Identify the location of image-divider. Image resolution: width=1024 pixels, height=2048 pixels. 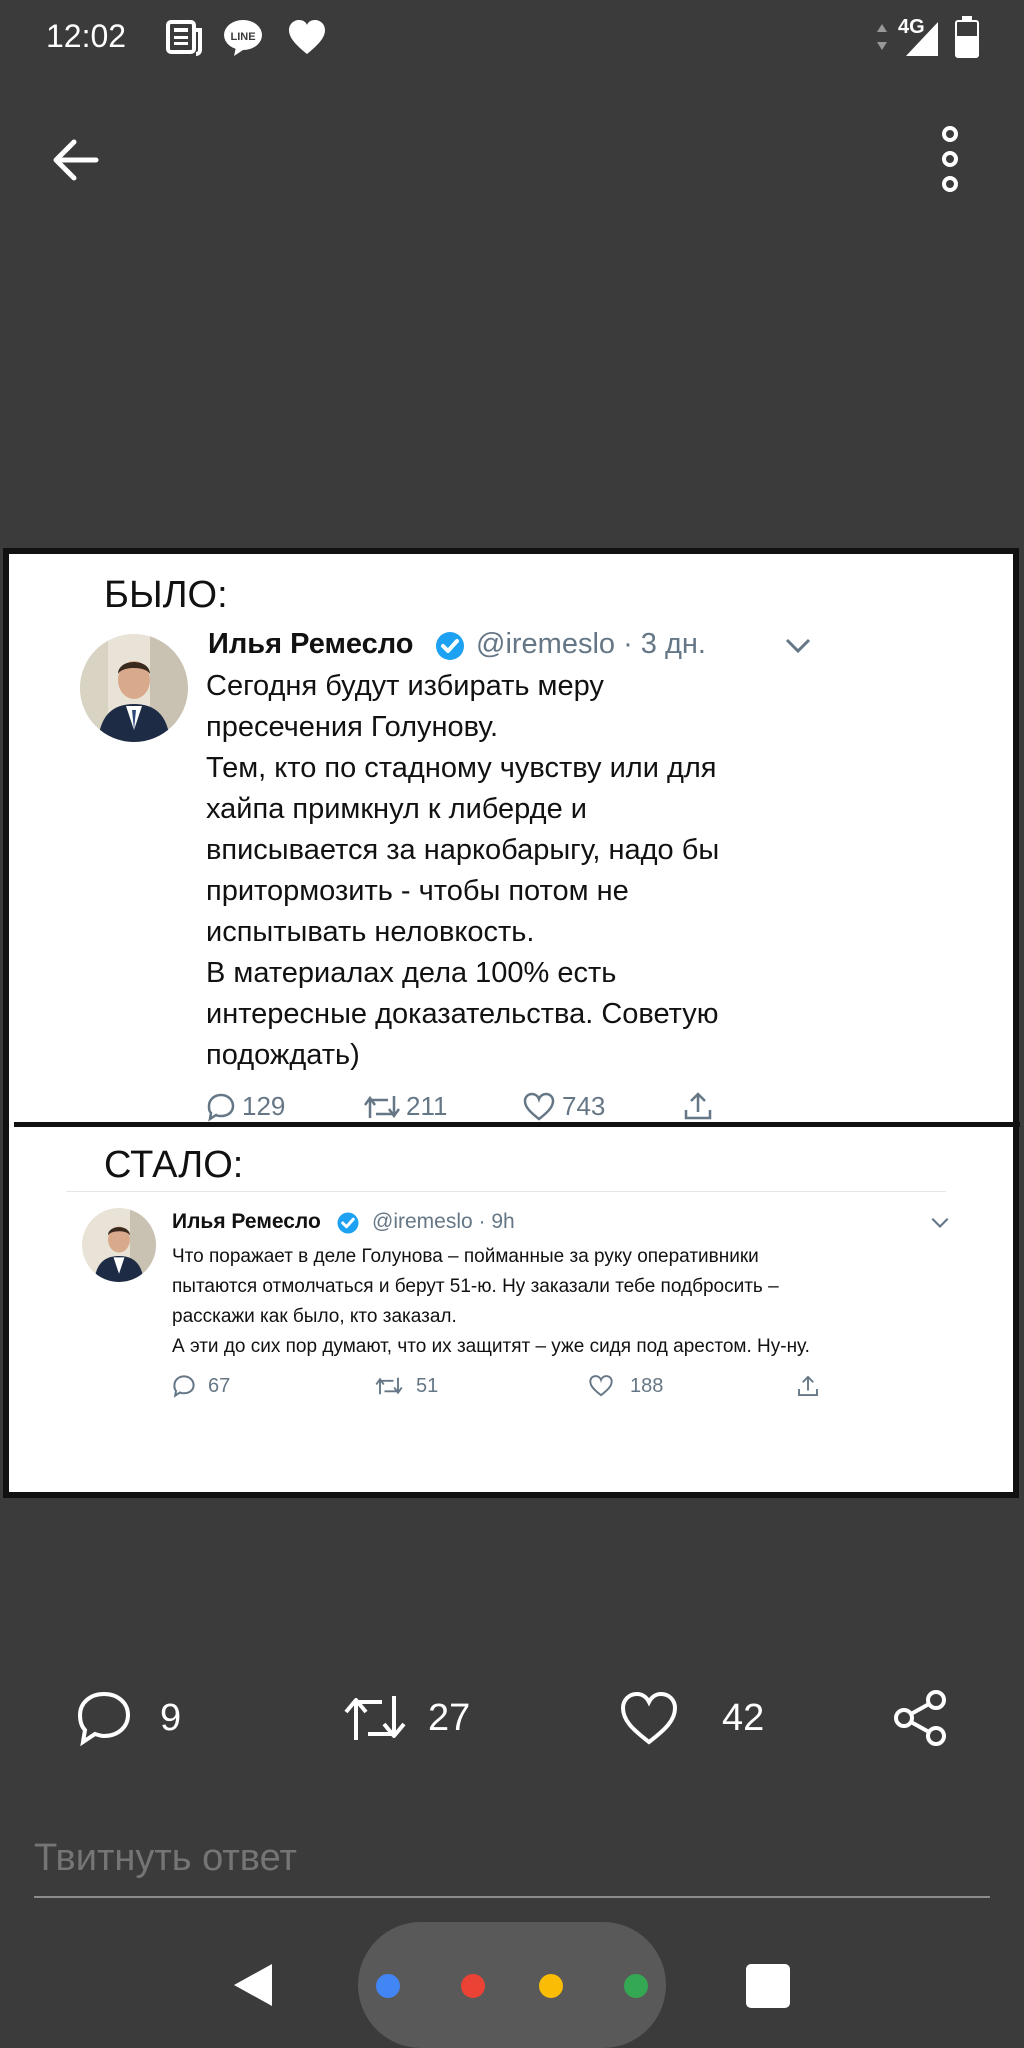
(517, 1124).